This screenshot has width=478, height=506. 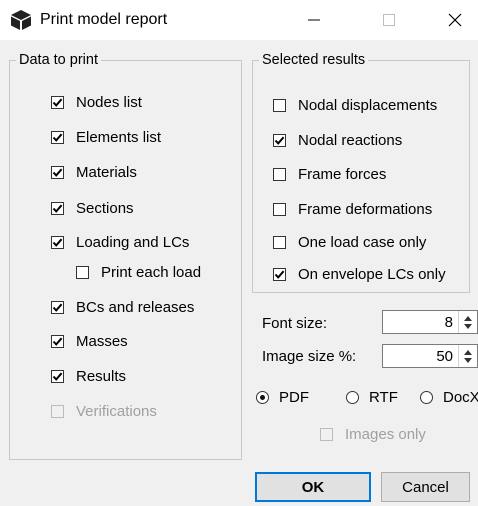 I want to click on nodal-reactions-checkbox: Nodal reactions, so click(x=337, y=140).